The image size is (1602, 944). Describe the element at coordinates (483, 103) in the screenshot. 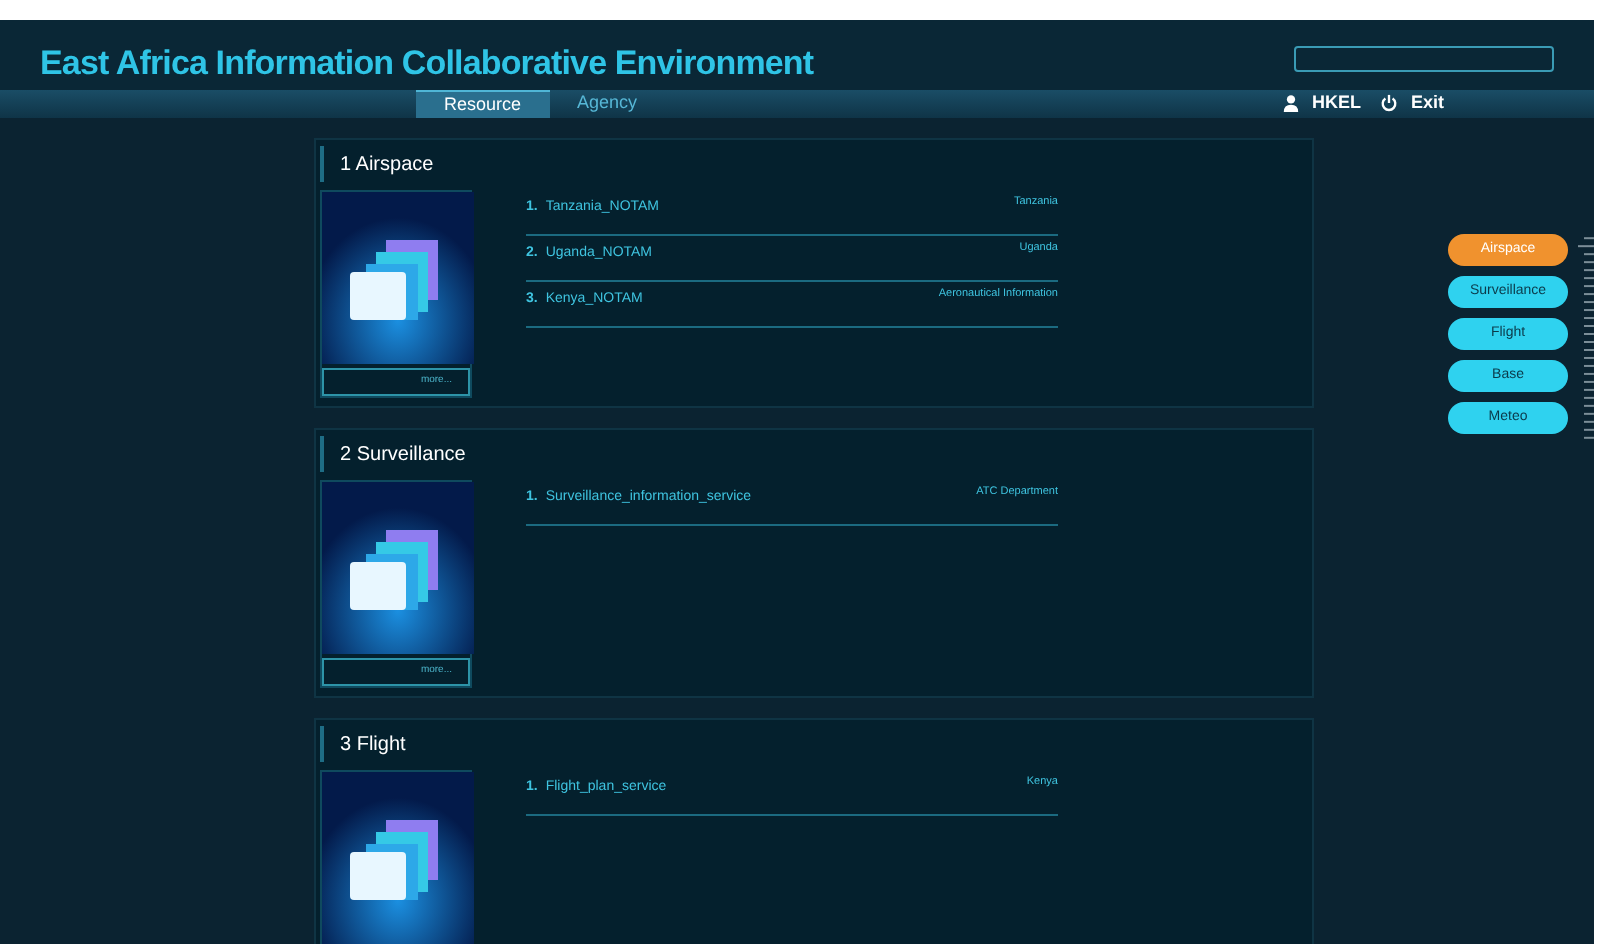

I see `nav-tab: Resource` at that location.